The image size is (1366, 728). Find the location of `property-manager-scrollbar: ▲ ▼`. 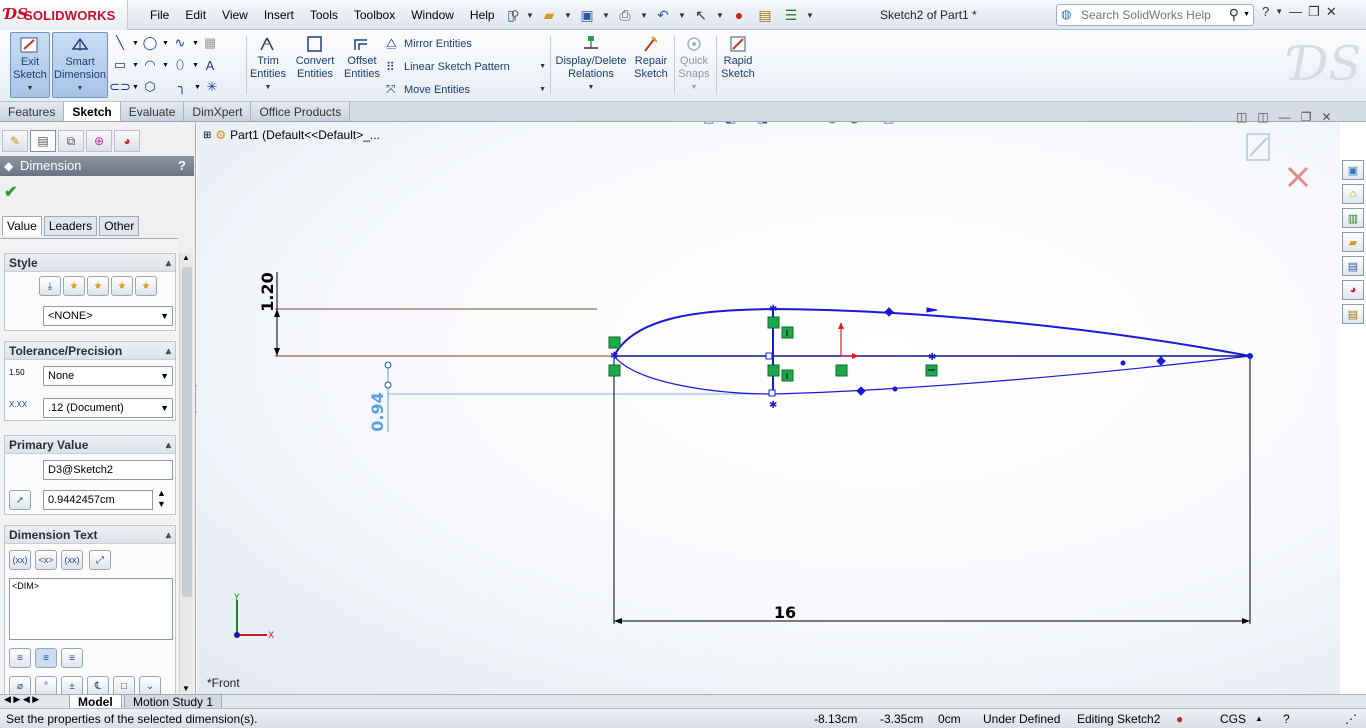

property-manager-scrollbar: ▲ ▼ is located at coordinates (186, 473).